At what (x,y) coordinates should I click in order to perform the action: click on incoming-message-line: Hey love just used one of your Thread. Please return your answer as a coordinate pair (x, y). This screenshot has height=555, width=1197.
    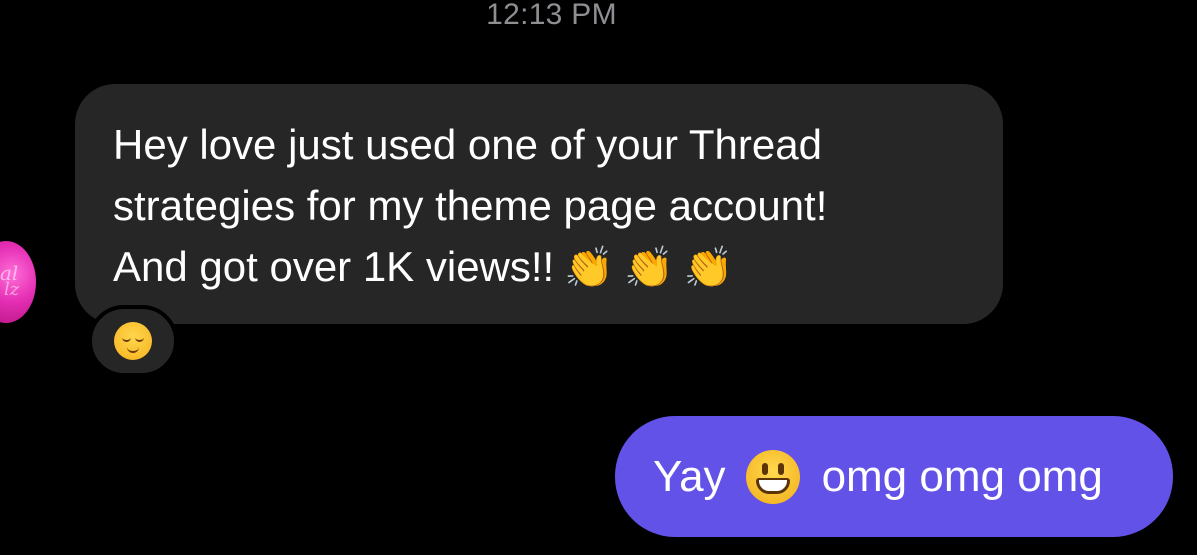
    Looking at the image, I should click on (467, 144).